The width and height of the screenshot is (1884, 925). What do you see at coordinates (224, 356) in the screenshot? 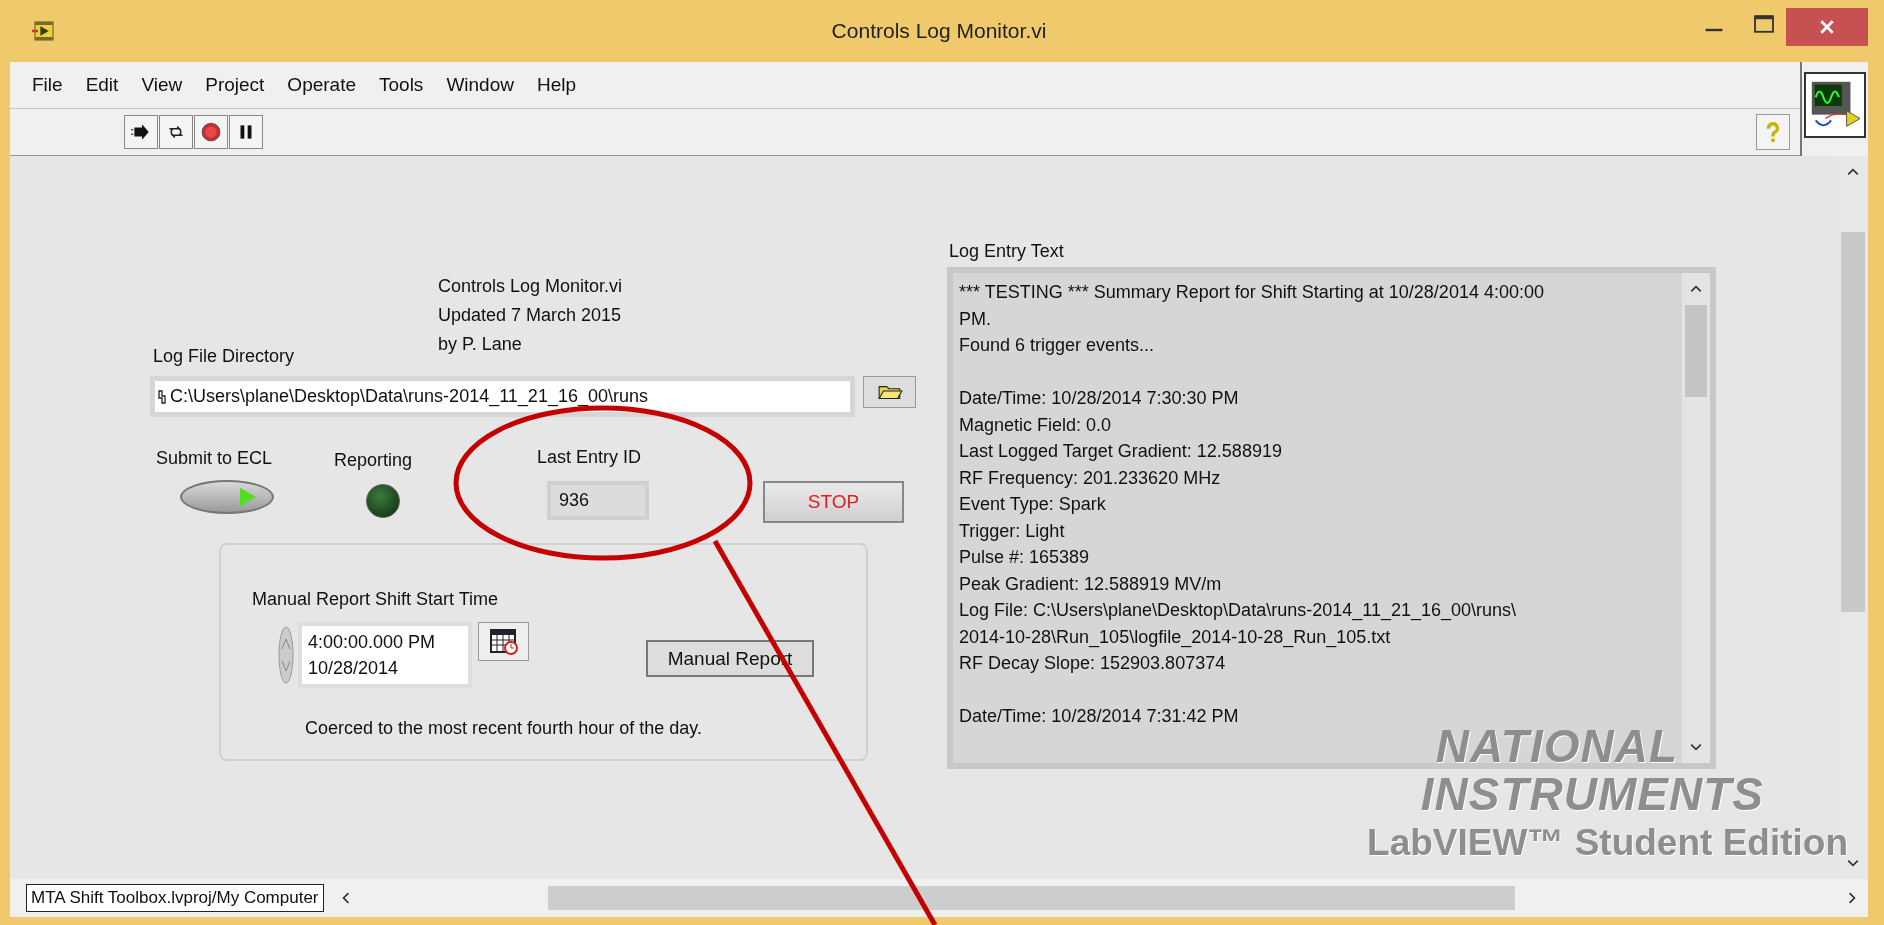
I see `field-label: Log File Directory` at bounding box center [224, 356].